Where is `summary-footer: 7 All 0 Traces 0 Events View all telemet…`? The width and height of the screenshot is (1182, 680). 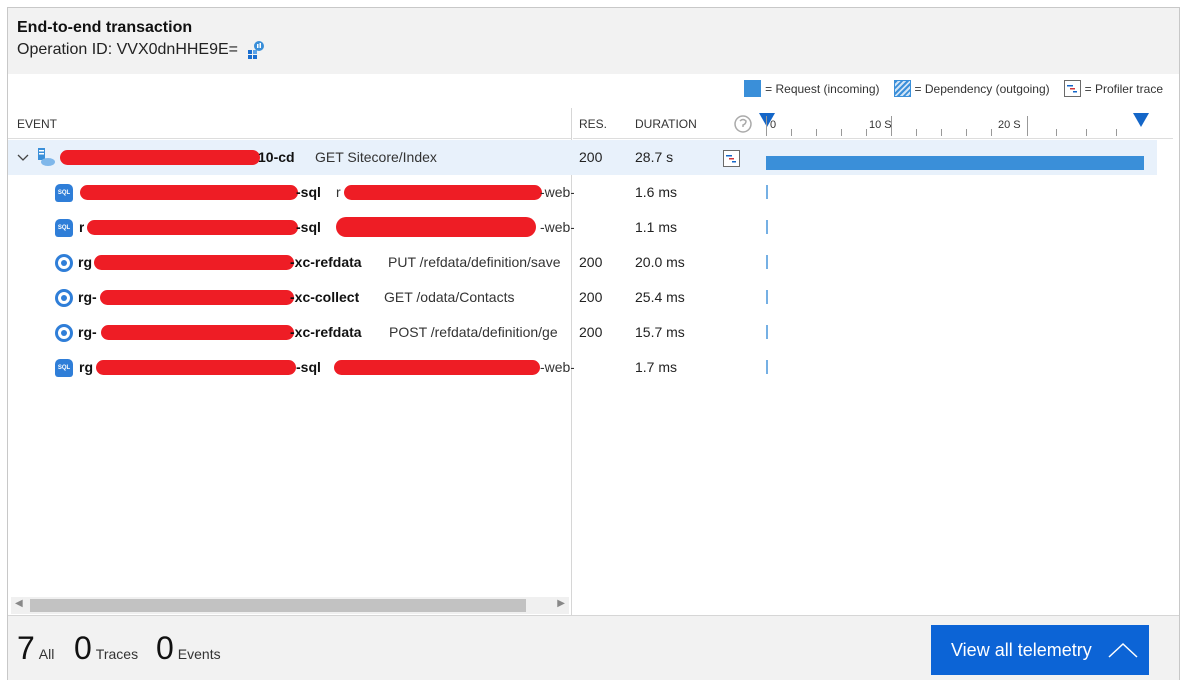 summary-footer: 7 All 0 Traces 0 Events View all telemet… is located at coordinates (593, 647).